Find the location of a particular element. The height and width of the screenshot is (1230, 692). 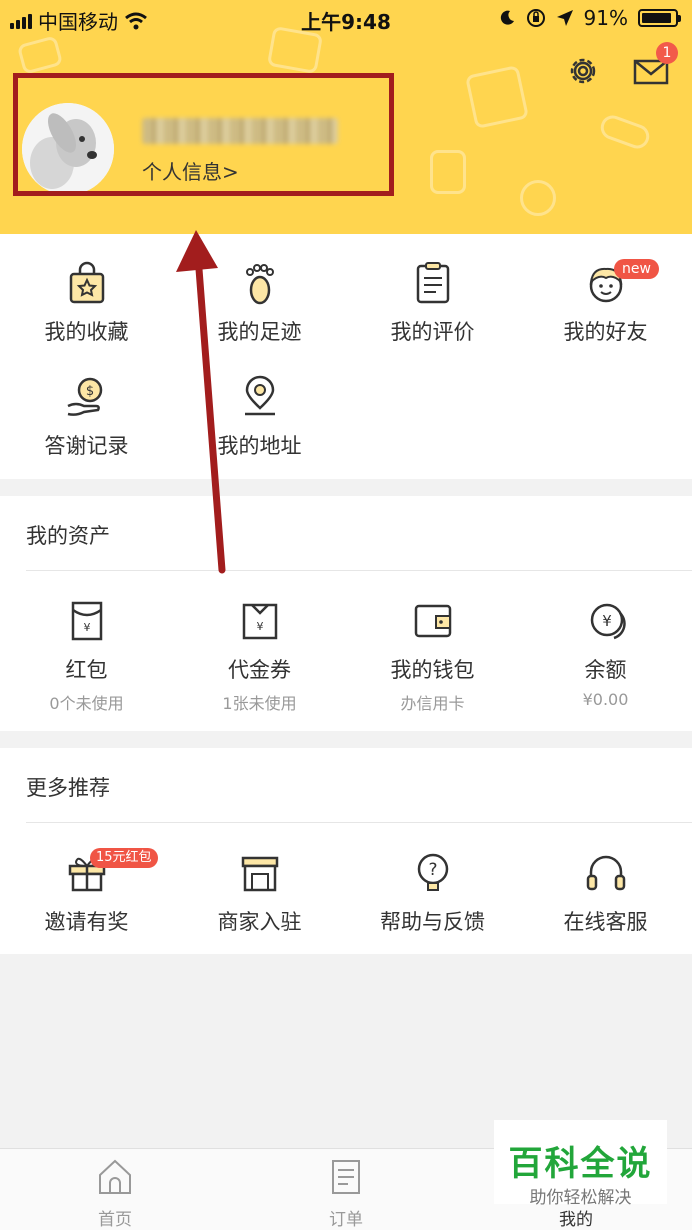

tab-home: 首页 is located at coordinates (115, 1193).